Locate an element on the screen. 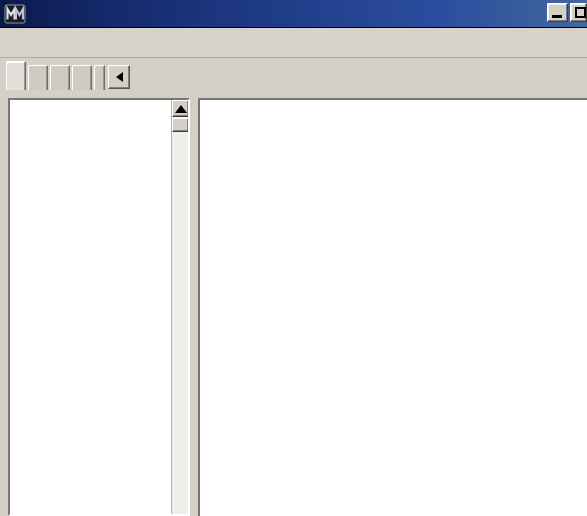  maya-m-logo-icon is located at coordinates (15, 14).